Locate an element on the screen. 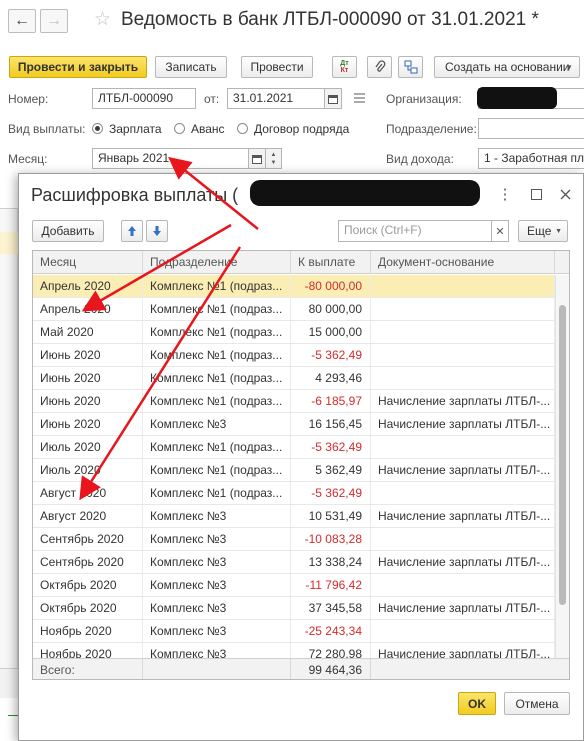  maximize-icon is located at coordinates (536, 194).